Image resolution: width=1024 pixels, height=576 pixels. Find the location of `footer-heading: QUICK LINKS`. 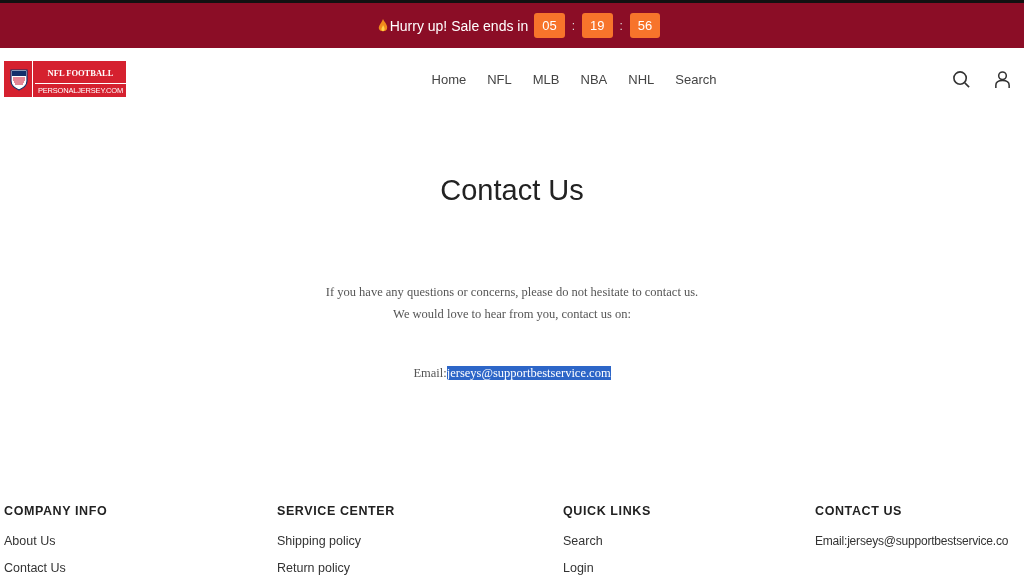

footer-heading: QUICK LINKS is located at coordinates (607, 511).